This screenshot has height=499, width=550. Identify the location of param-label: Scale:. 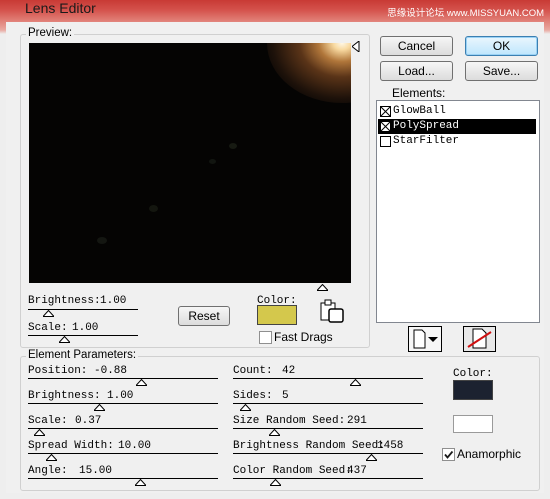
(48, 421).